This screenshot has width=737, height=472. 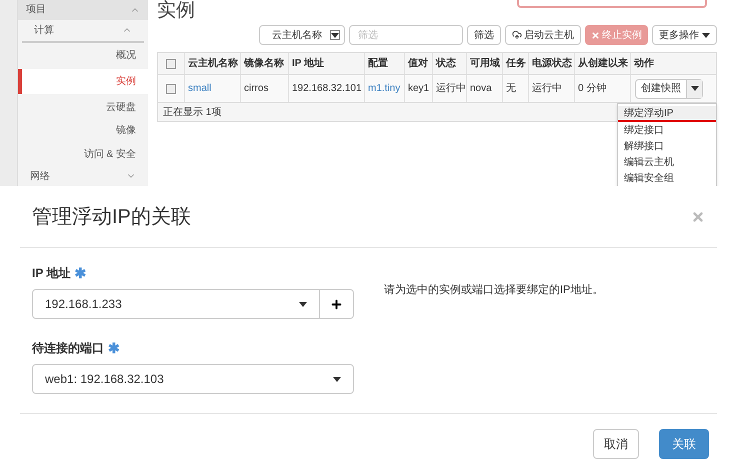 What do you see at coordinates (616, 444) in the screenshot?
I see `cancel-button: 取消` at bounding box center [616, 444].